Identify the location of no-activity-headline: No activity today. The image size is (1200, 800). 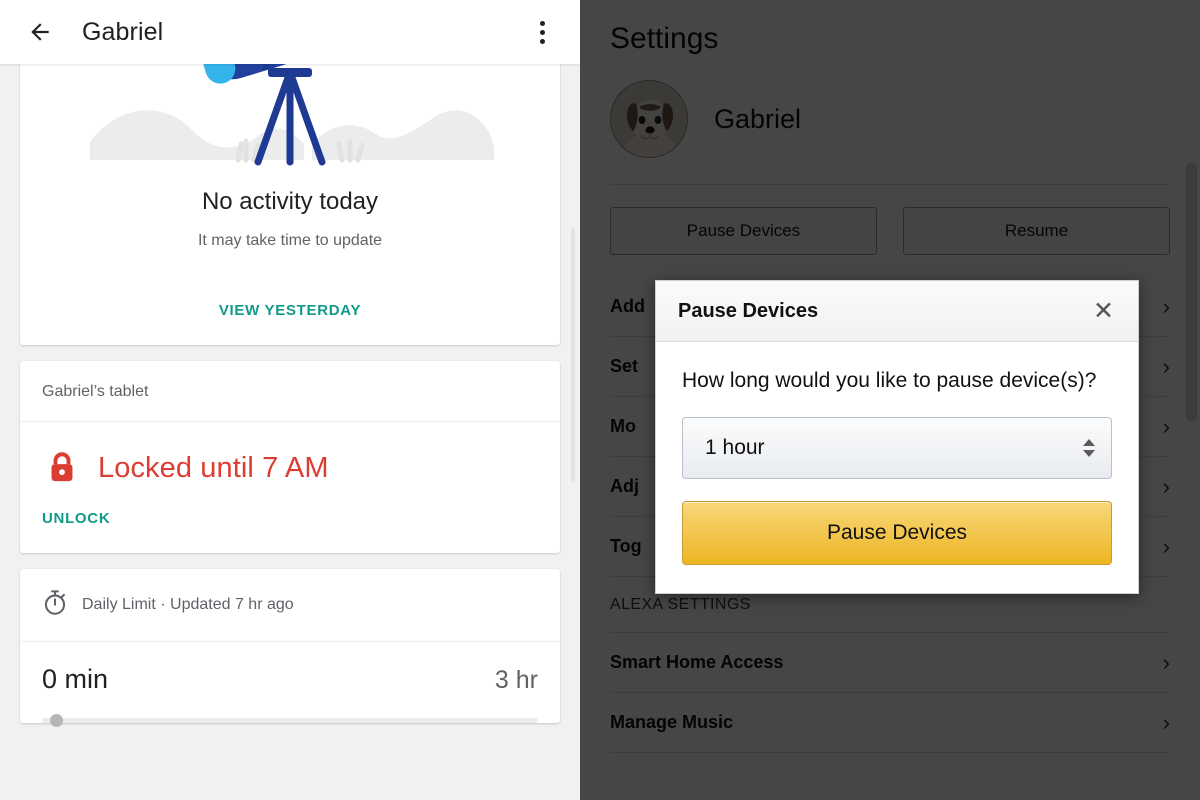
(290, 201).